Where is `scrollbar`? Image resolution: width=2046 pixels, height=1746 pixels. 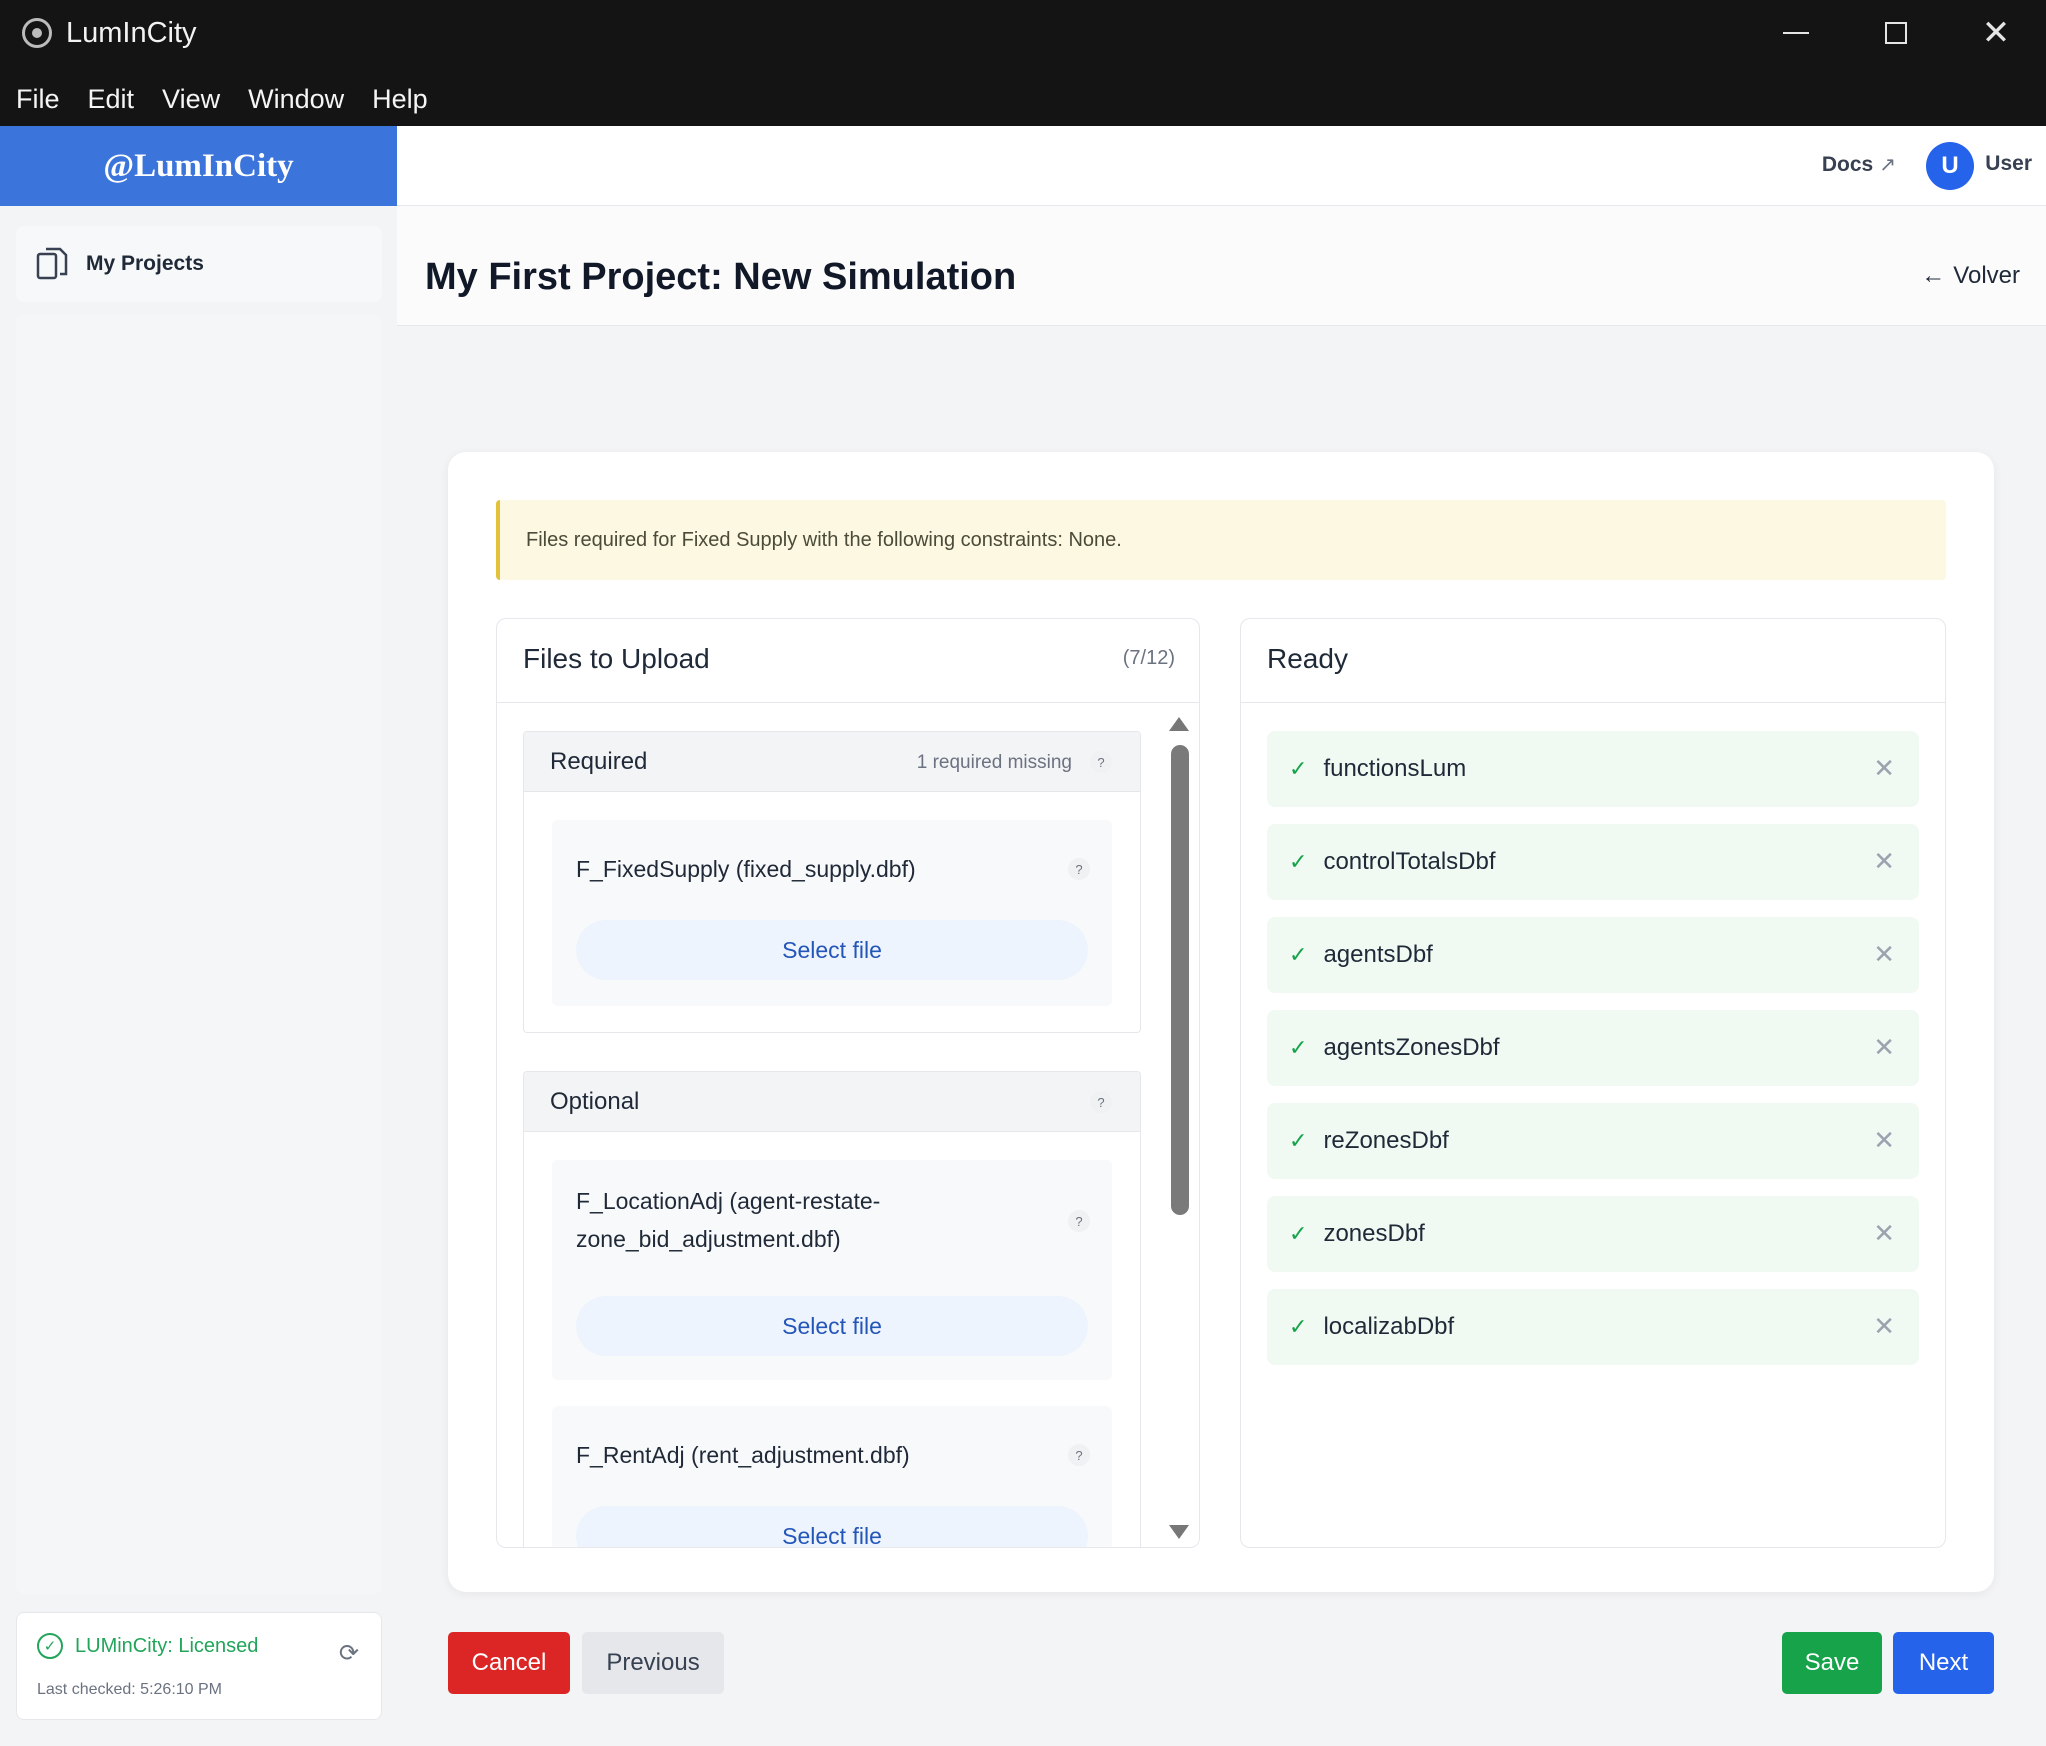
scrollbar is located at coordinates (1180, 1125).